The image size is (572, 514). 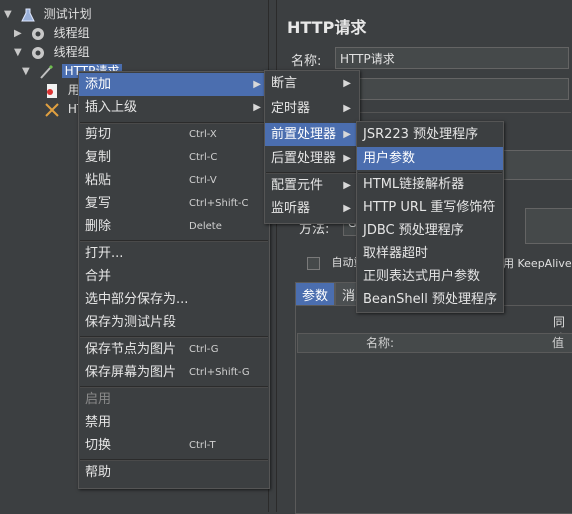 I want to click on menu-item-insert-parent: 插入上级 ▶, so click(x=174, y=107).